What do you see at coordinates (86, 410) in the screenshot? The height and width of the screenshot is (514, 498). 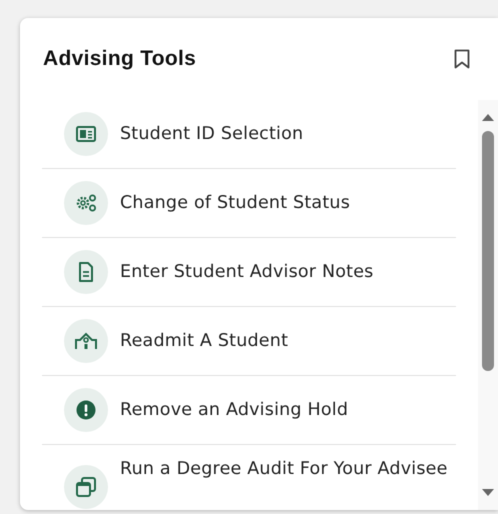 I see `alert-icon` at bounding box center [86, 410].